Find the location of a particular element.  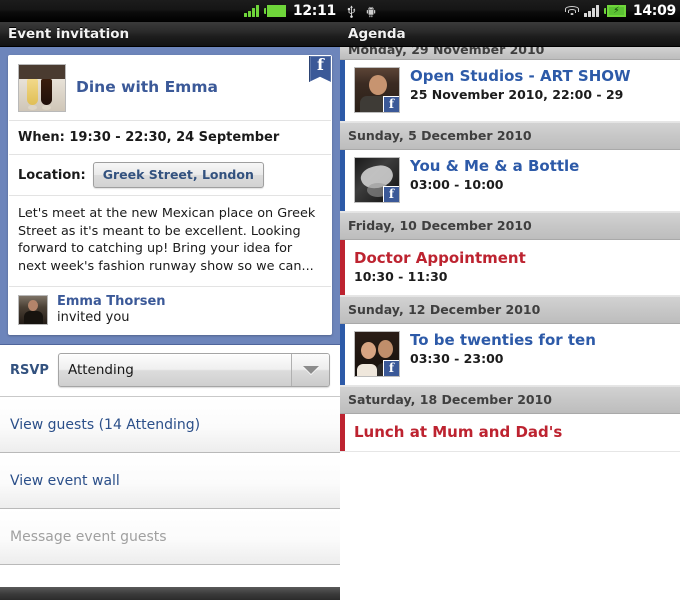

agenda-day-header: Saturday, 18 December 2010 is located at coordinates (510, 399).